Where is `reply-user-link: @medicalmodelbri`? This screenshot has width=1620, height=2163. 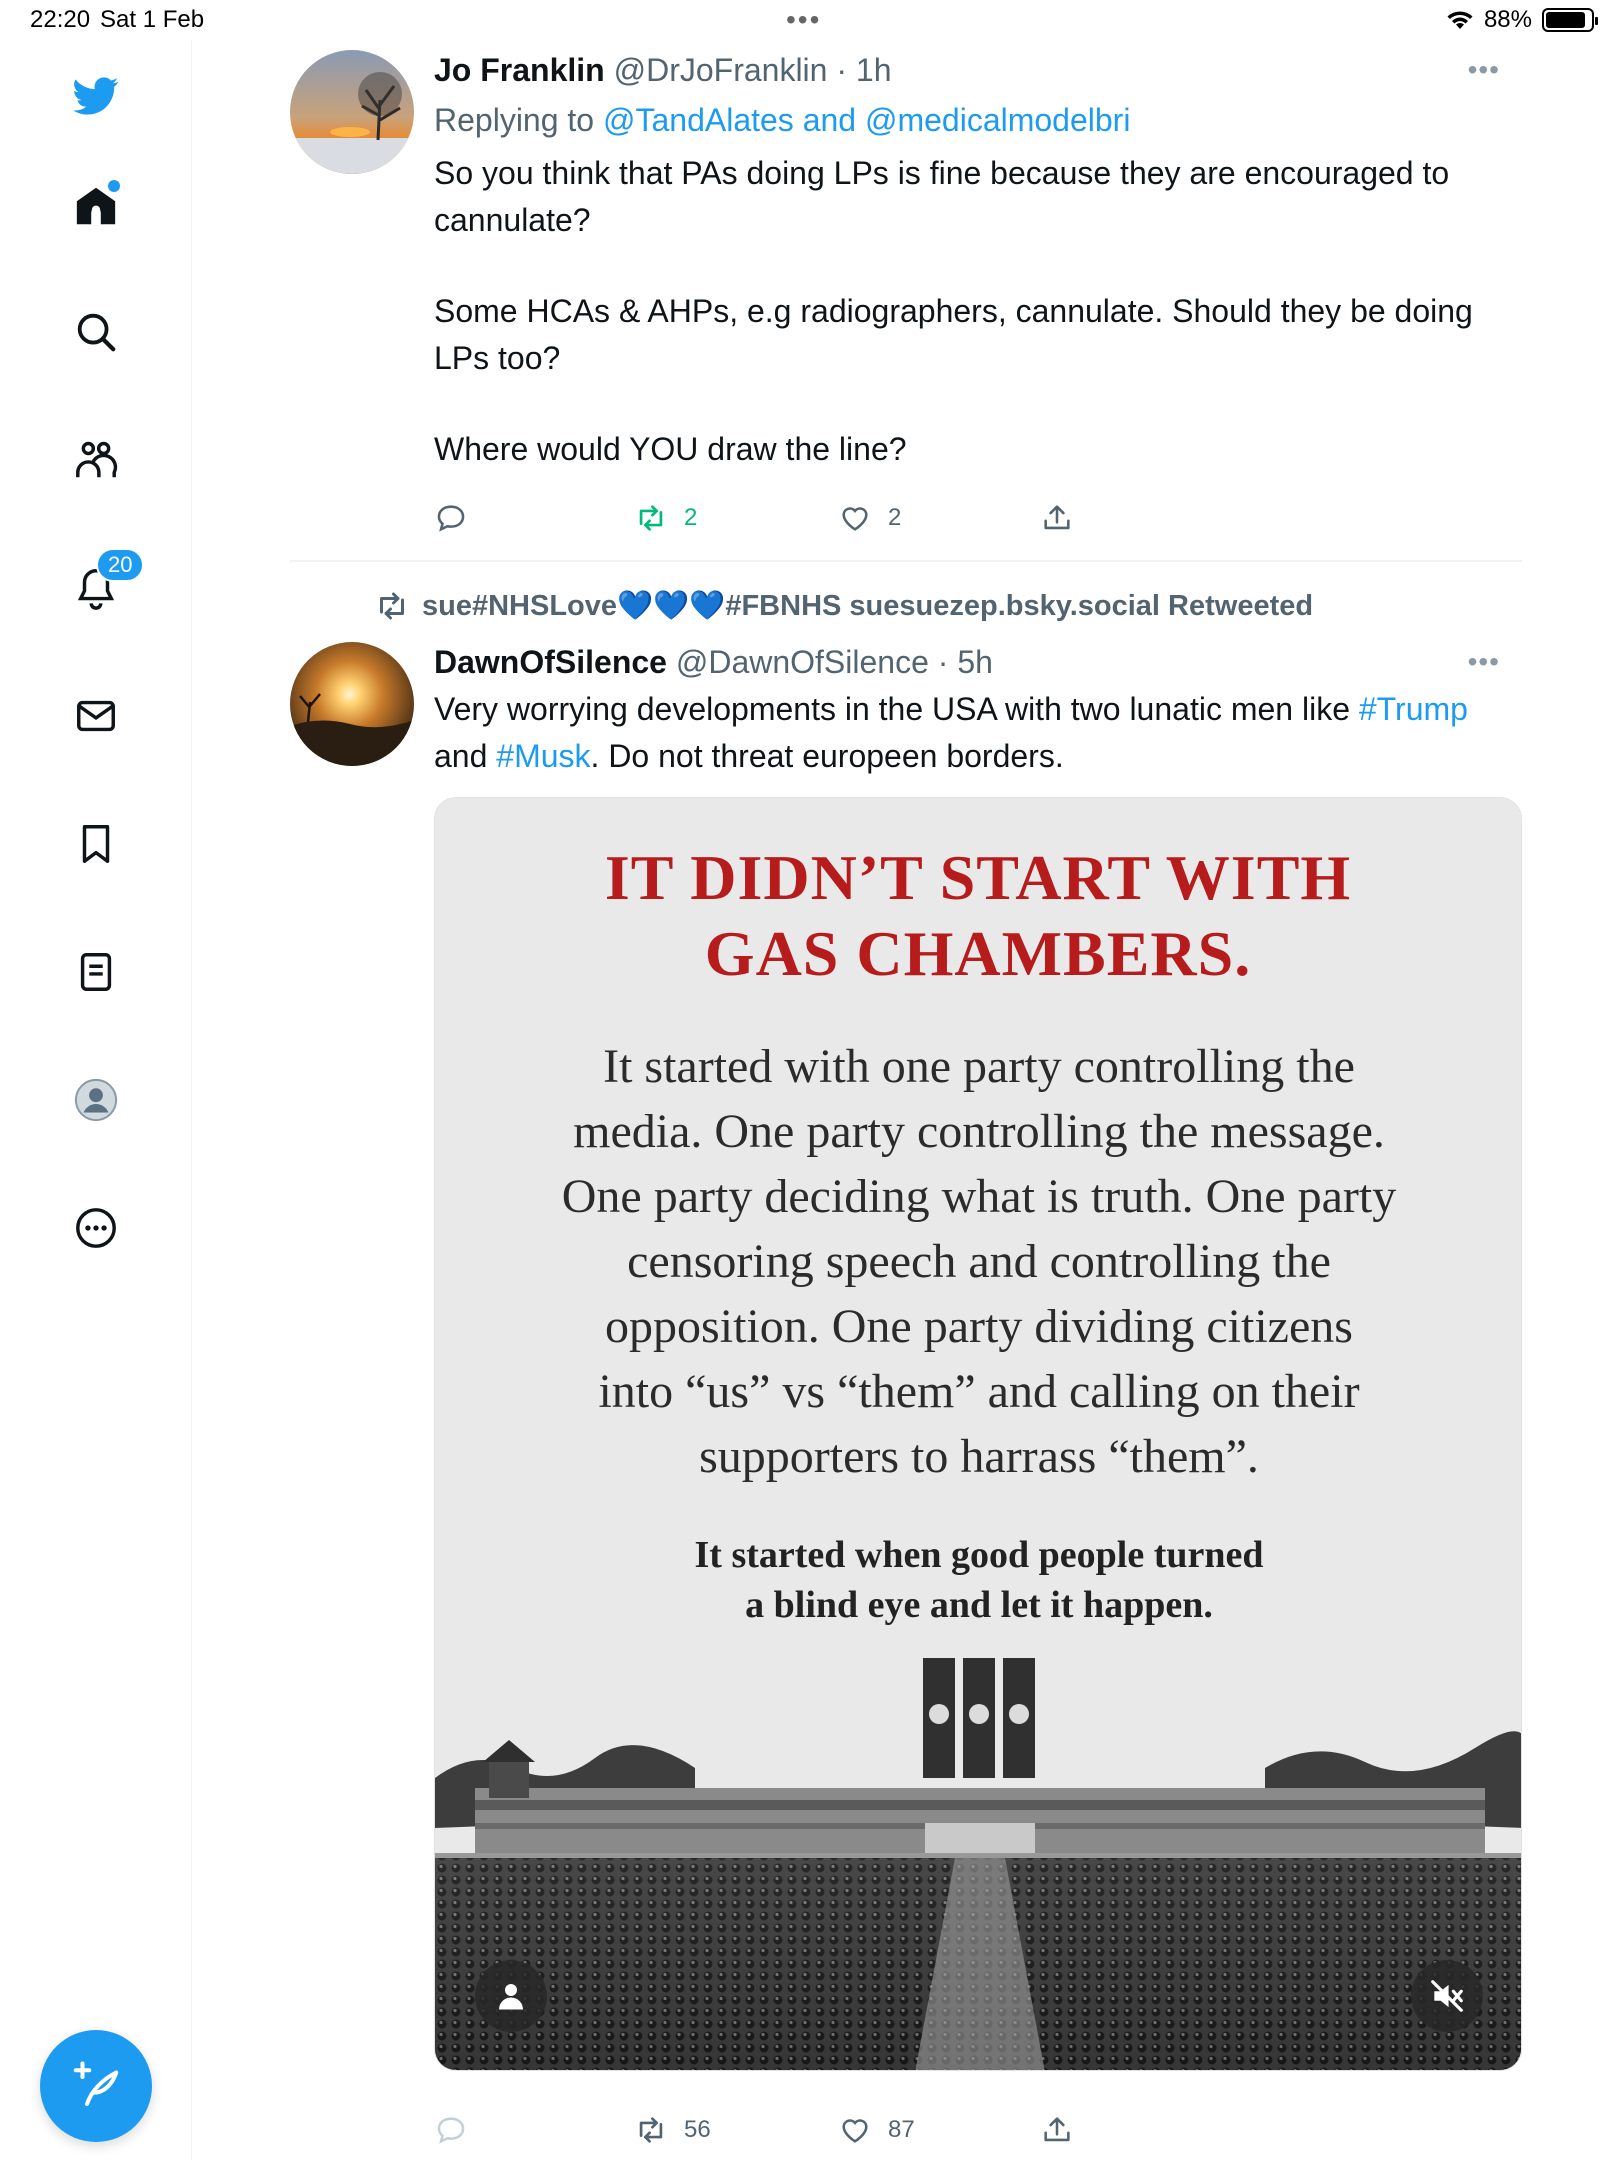
reply-user-link: @medicalmodelbri is located at coordinates (997, 120).